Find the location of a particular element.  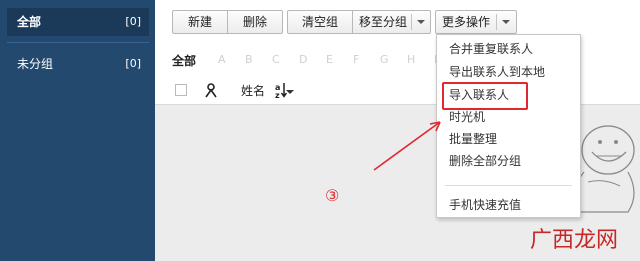

group-title: 全部 is located at coordinates (184, 61).